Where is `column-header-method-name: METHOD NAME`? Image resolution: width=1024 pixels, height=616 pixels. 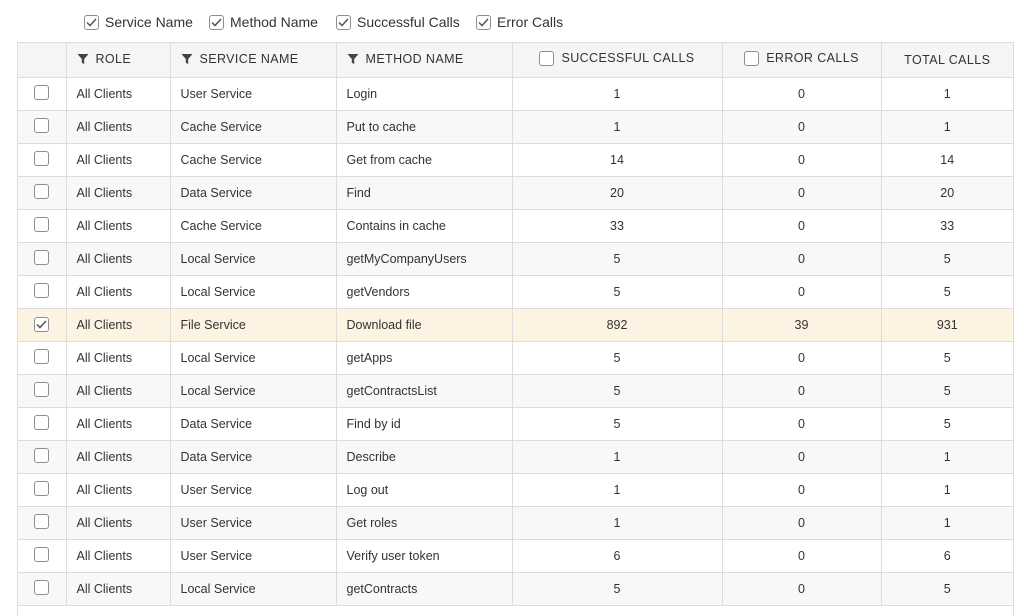 column-header-method-name: METHOD NAME is located at coordinates (424, 60).